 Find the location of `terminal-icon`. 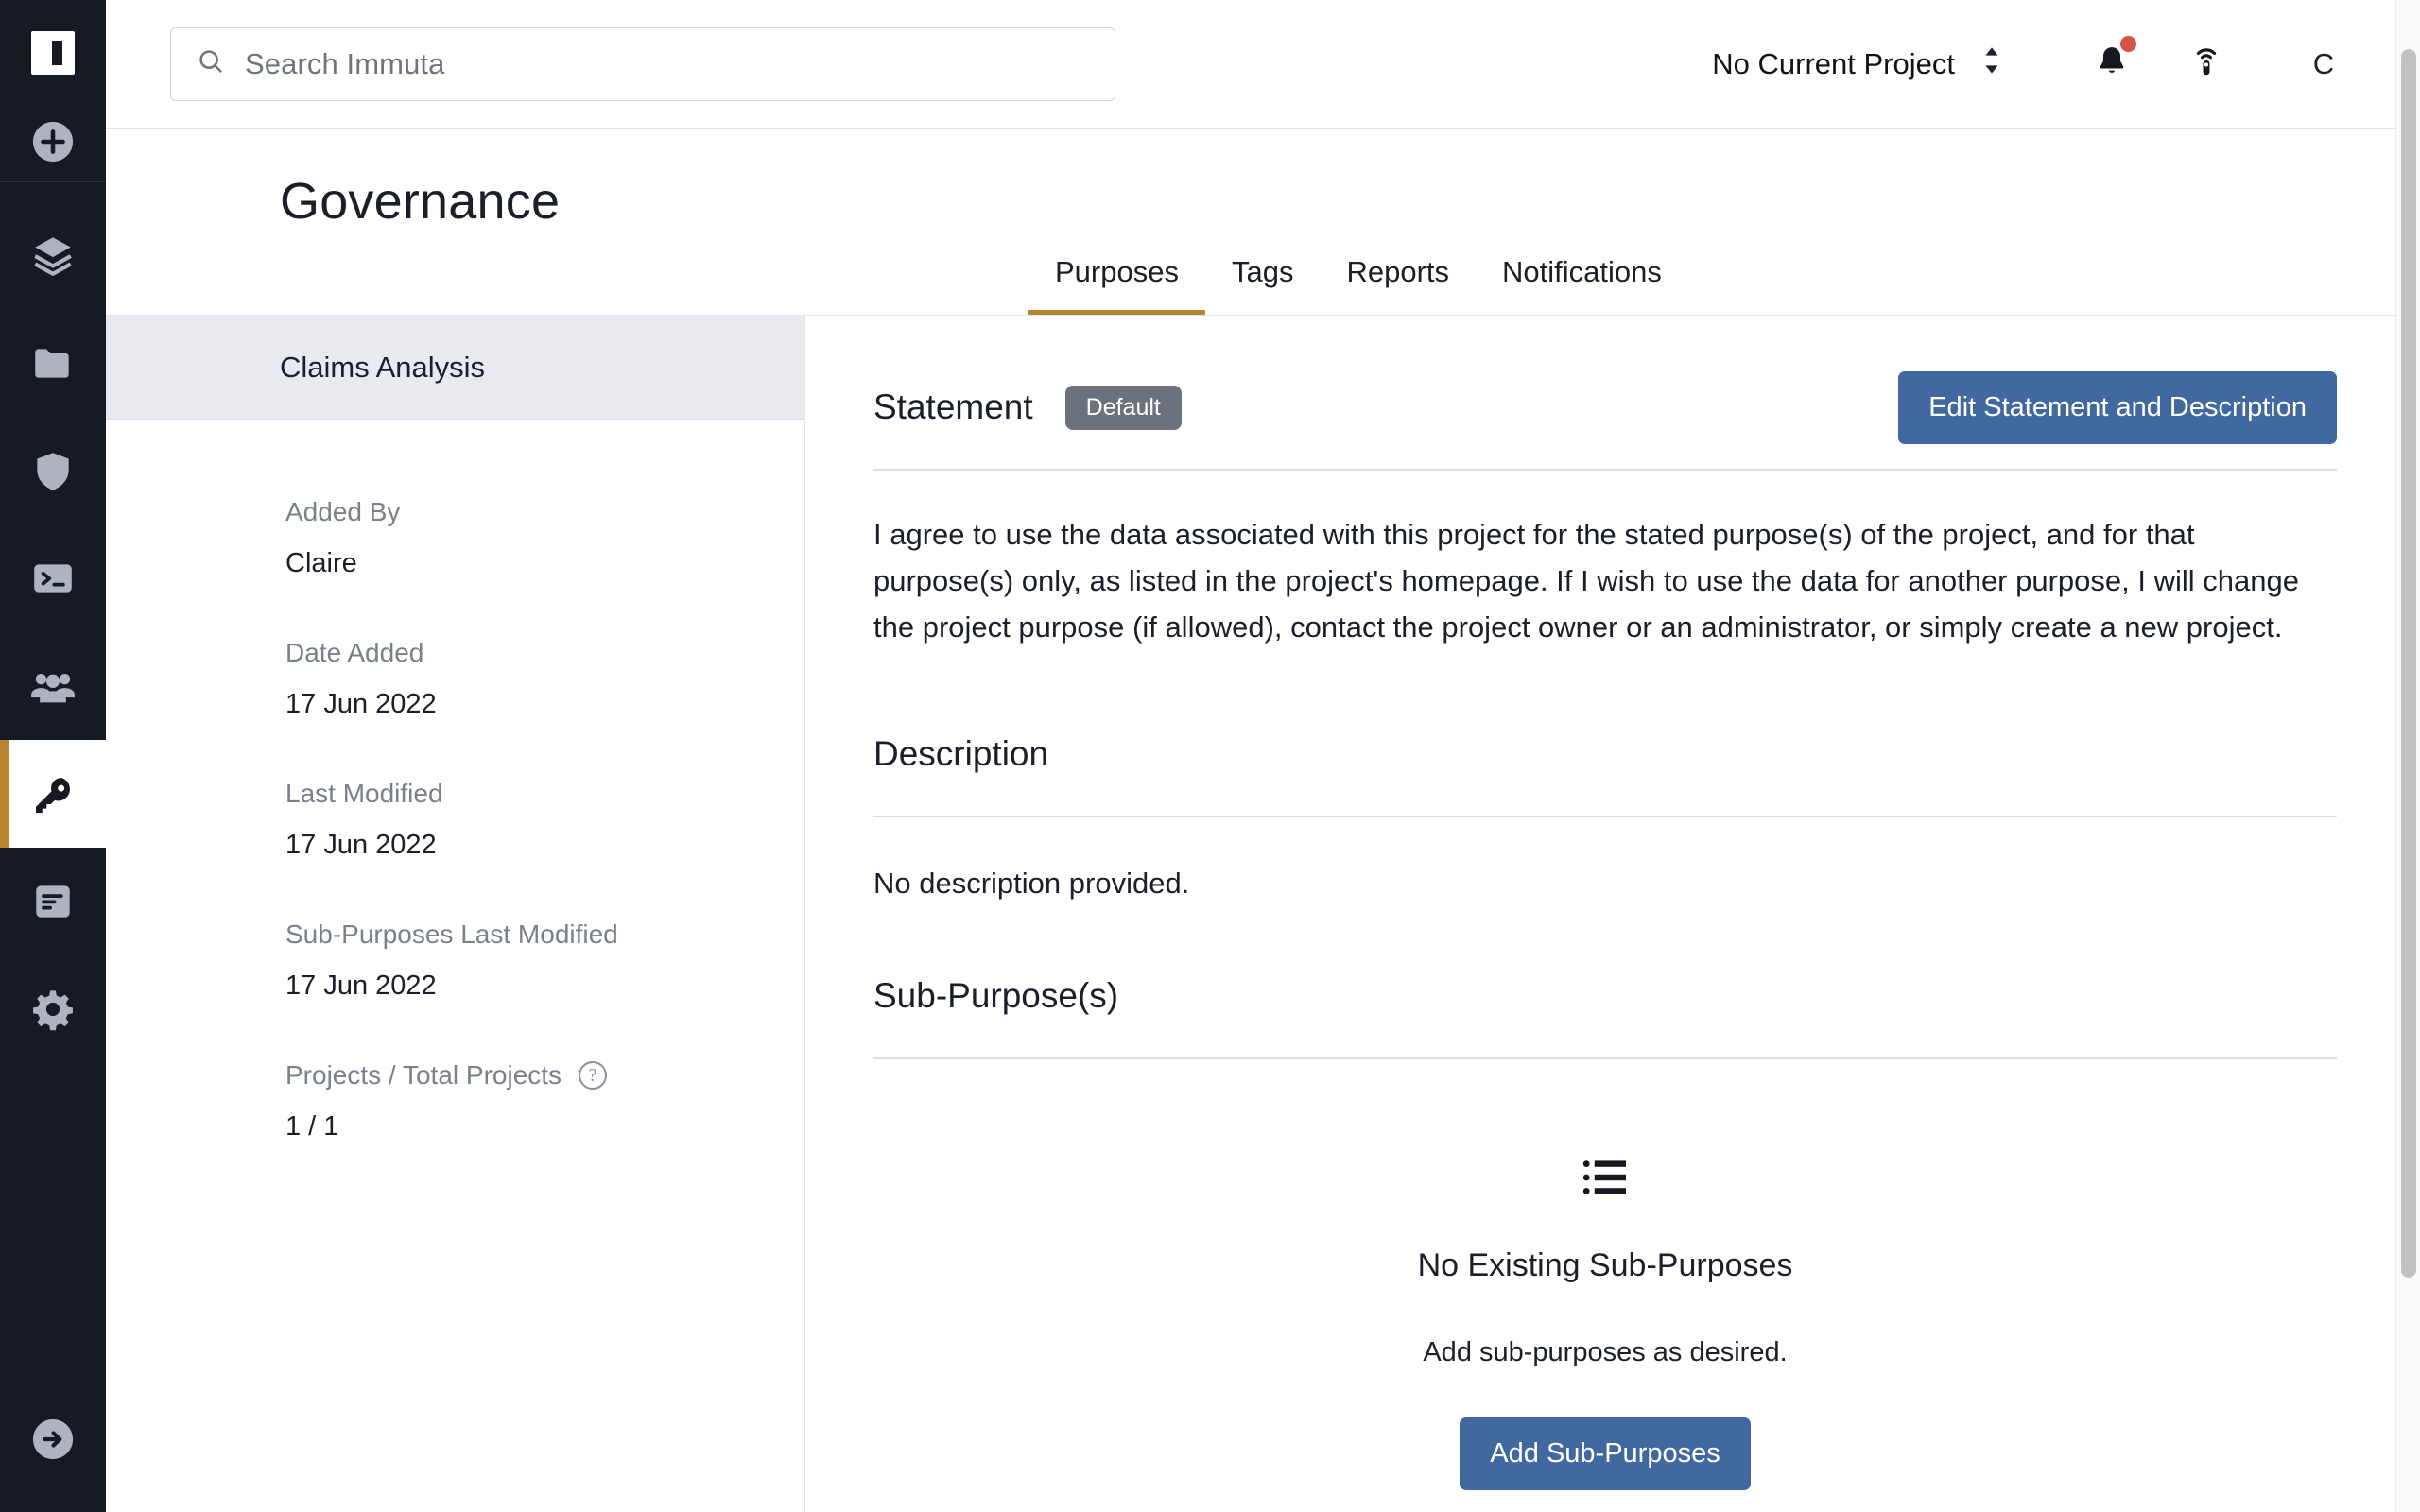

terminal-icon is located at coordinates (53, 578).